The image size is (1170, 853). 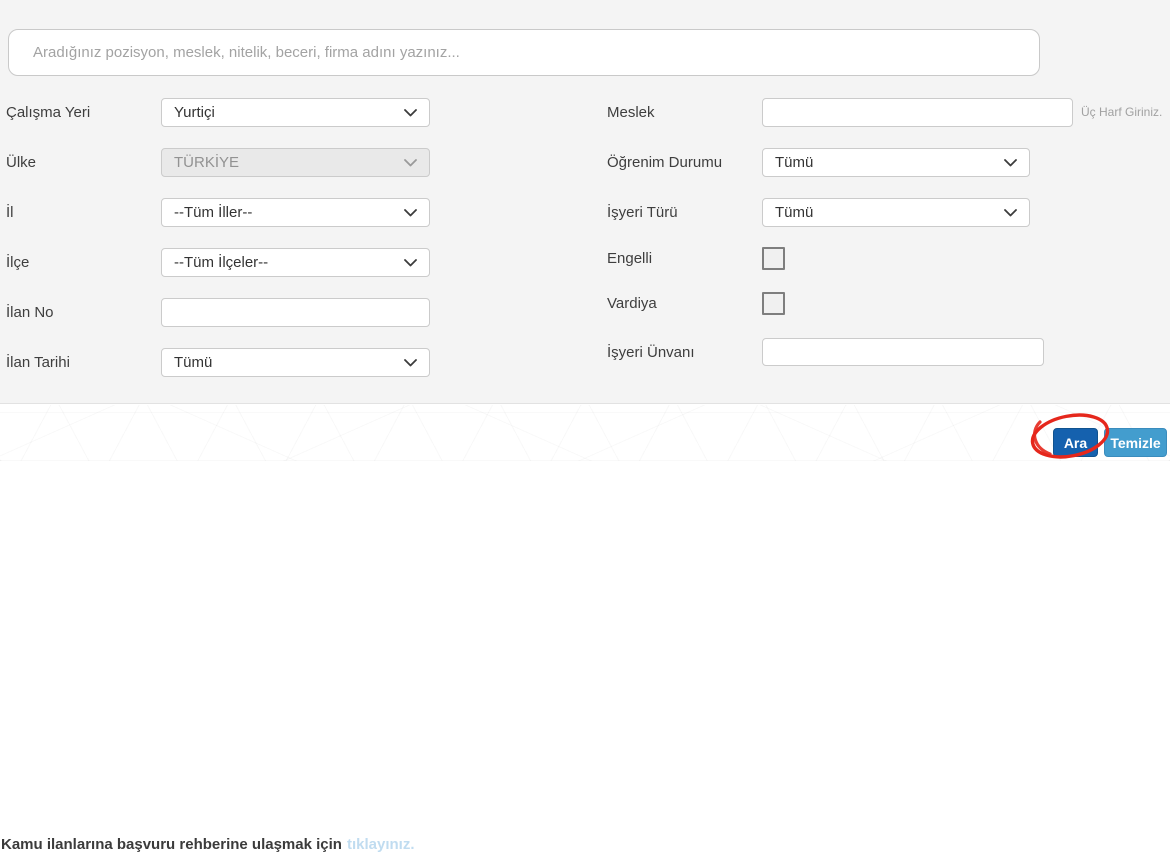 What do you see at coordinates (18, 262) in the screenshot?
I see `field-label-ilce: İlçe` at bounding box center [18, 262].